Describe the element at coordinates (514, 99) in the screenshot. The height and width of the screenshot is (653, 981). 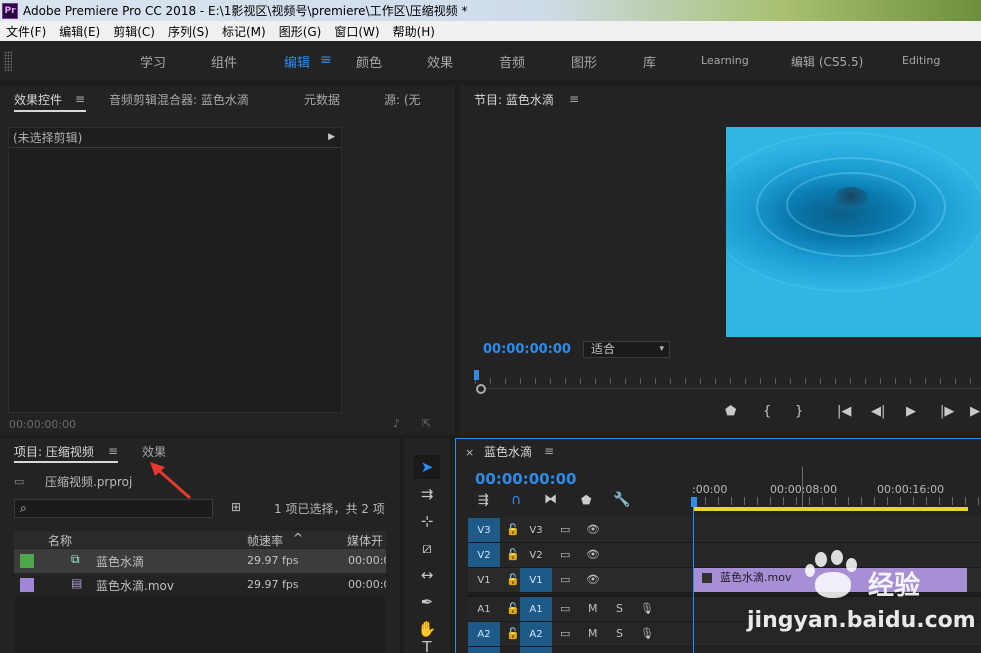
I see `program-monitor-title: 节目: 蓝色水滴` at that location.